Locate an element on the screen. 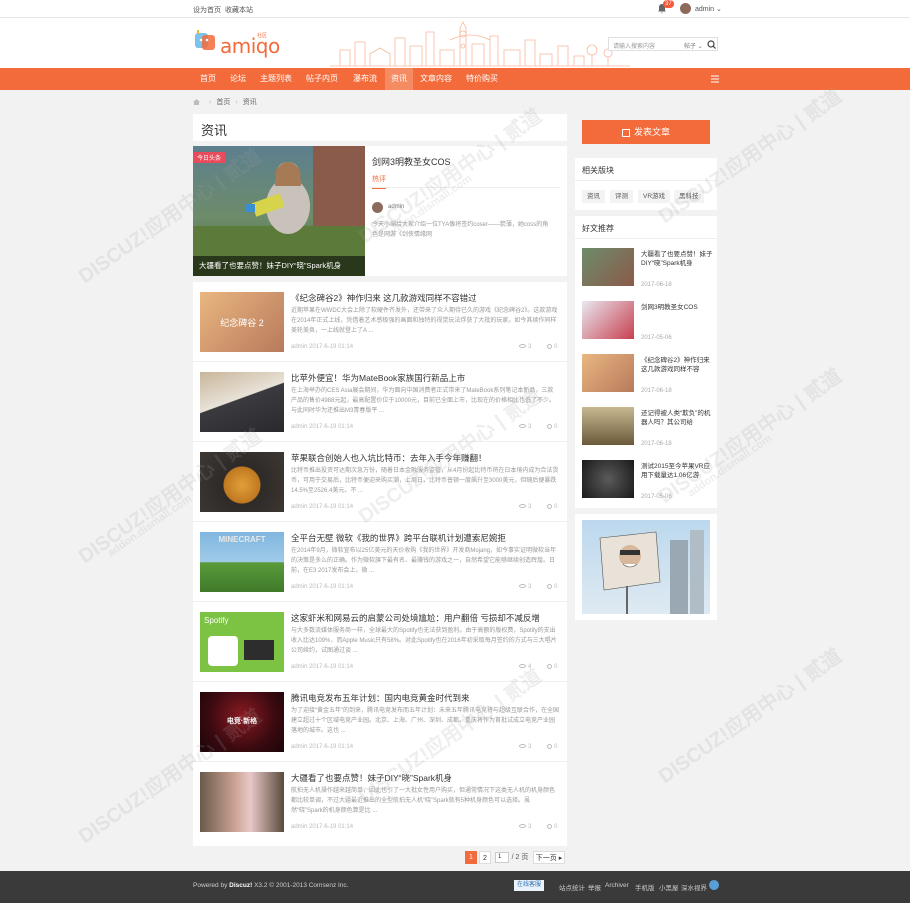  article-thumbnail: 电竞·新格 is located at coordinates (242, 722).